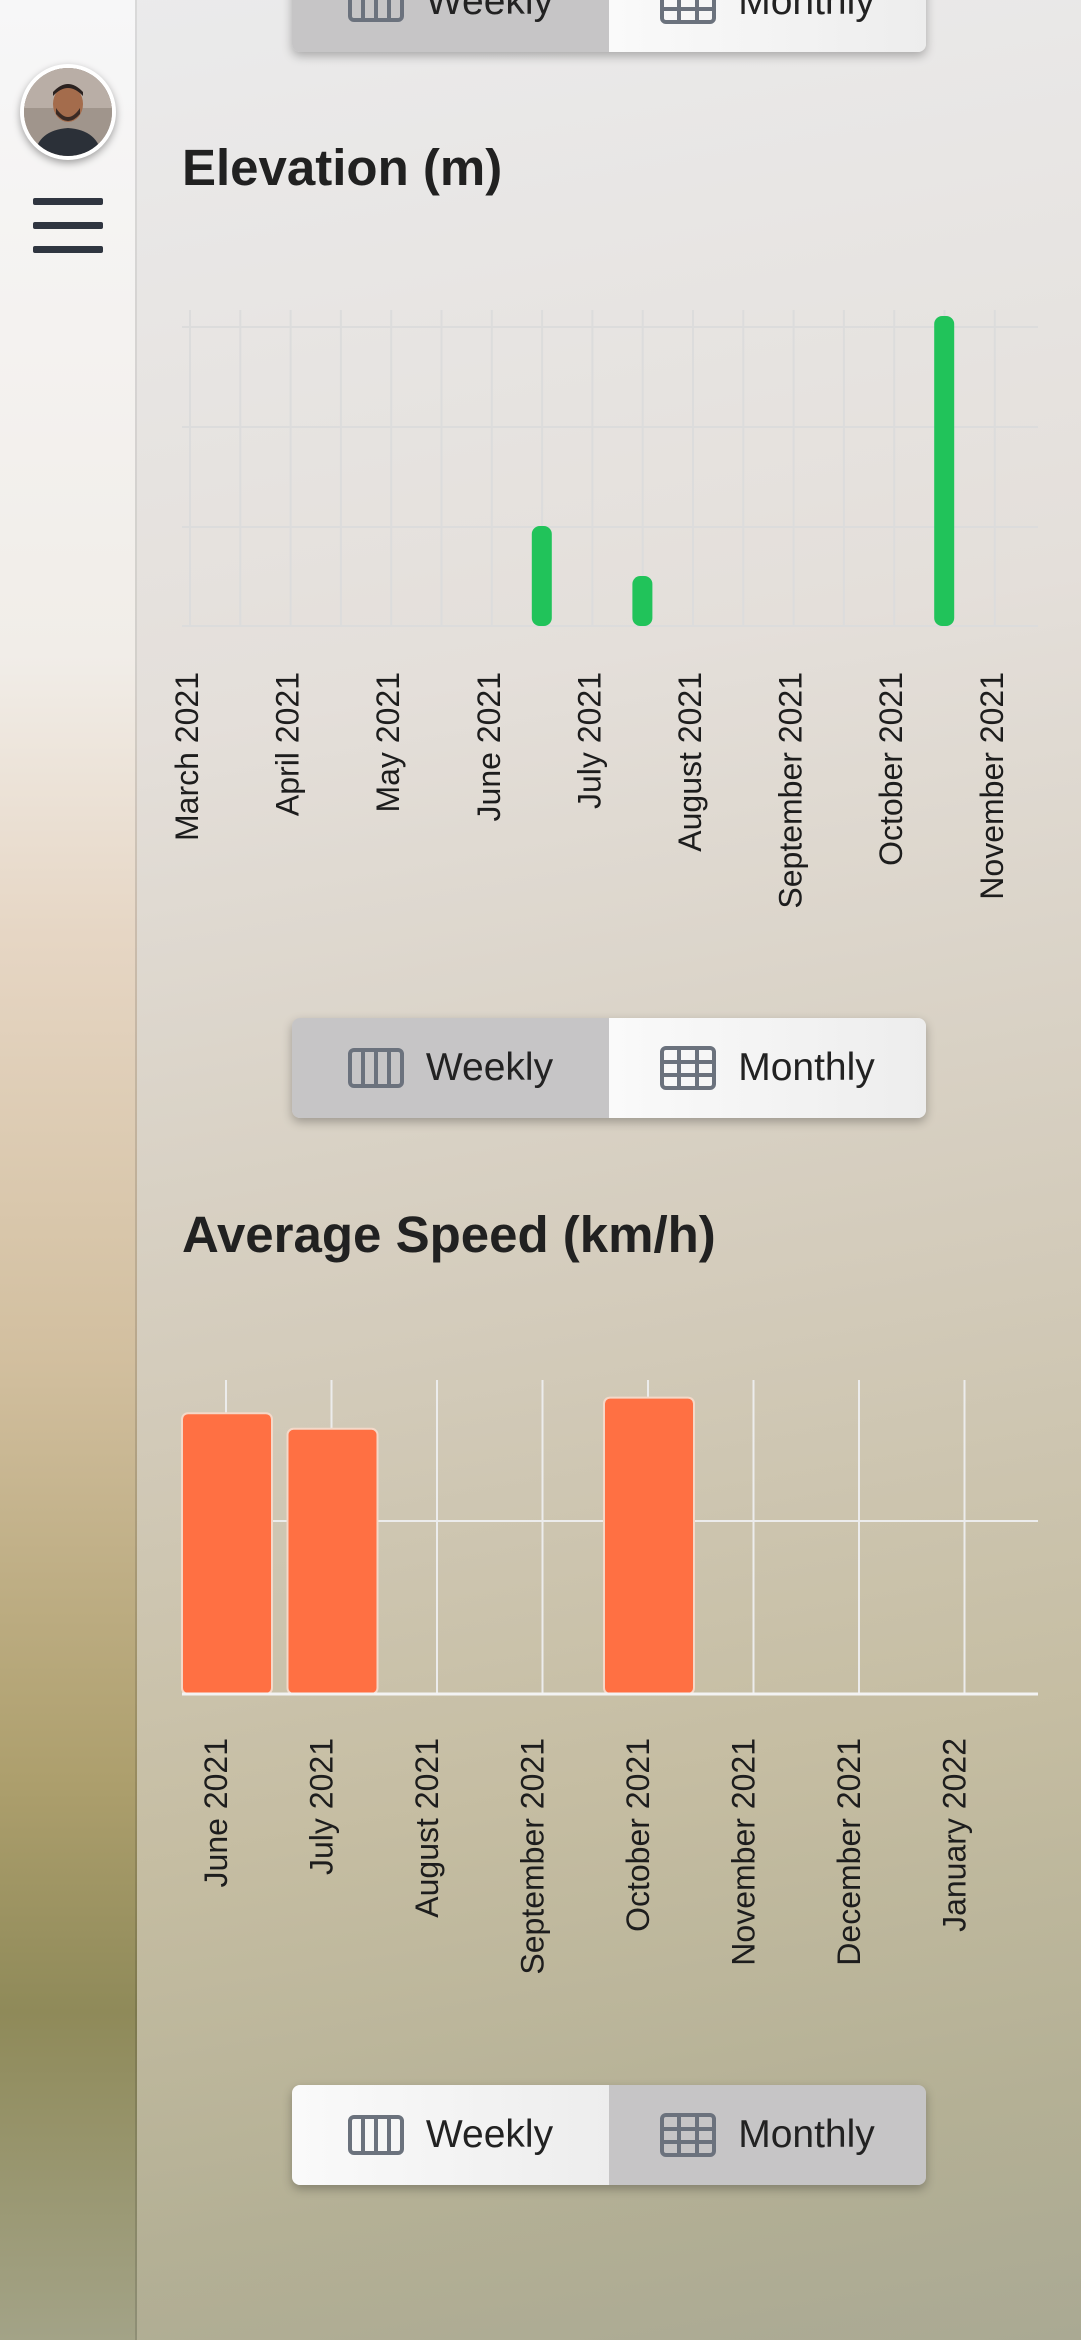 The width and height of the screenshot is (1081, 2340). Describe the element at coordinates (955, 1835) in the screenshot. I see `x-tick-label: January 2022` at that location.